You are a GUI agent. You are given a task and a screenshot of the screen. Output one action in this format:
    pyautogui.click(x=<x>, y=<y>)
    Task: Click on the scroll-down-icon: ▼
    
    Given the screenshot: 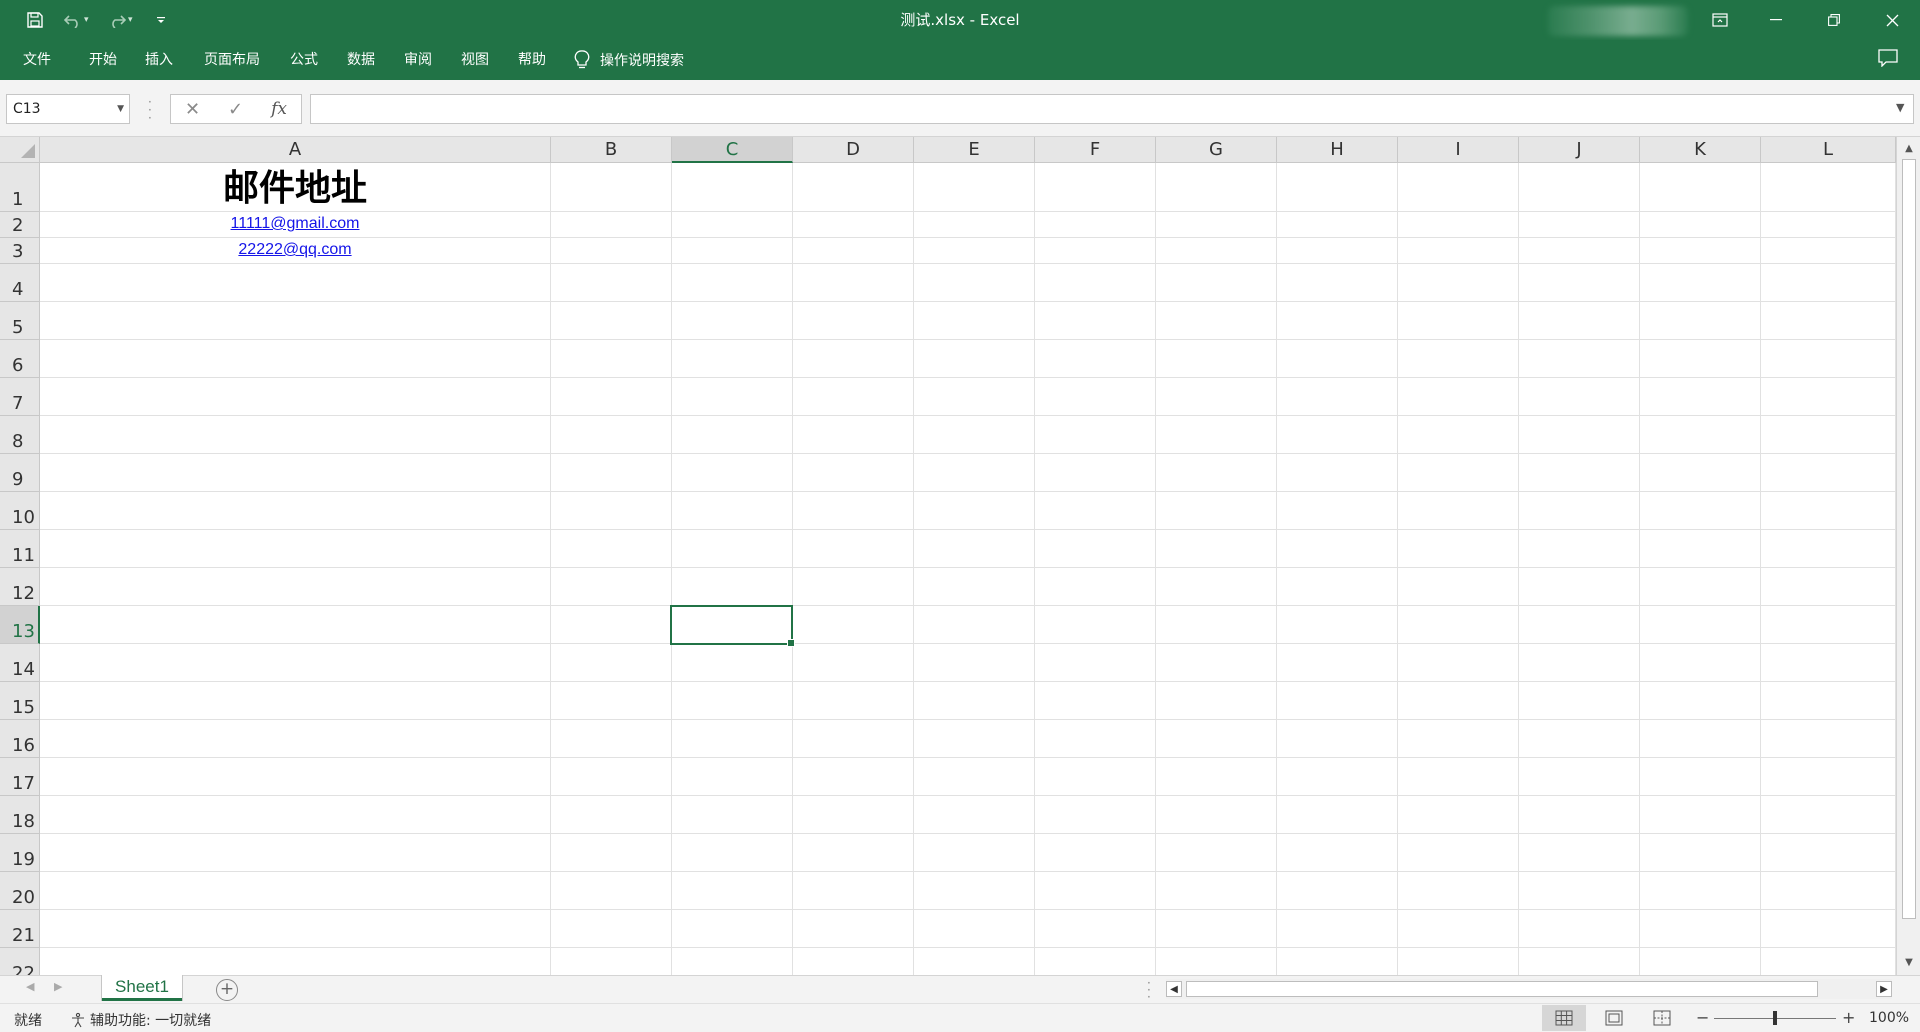 What is the action you would take?
    pyautogui.click(x=1909, y=963)
    